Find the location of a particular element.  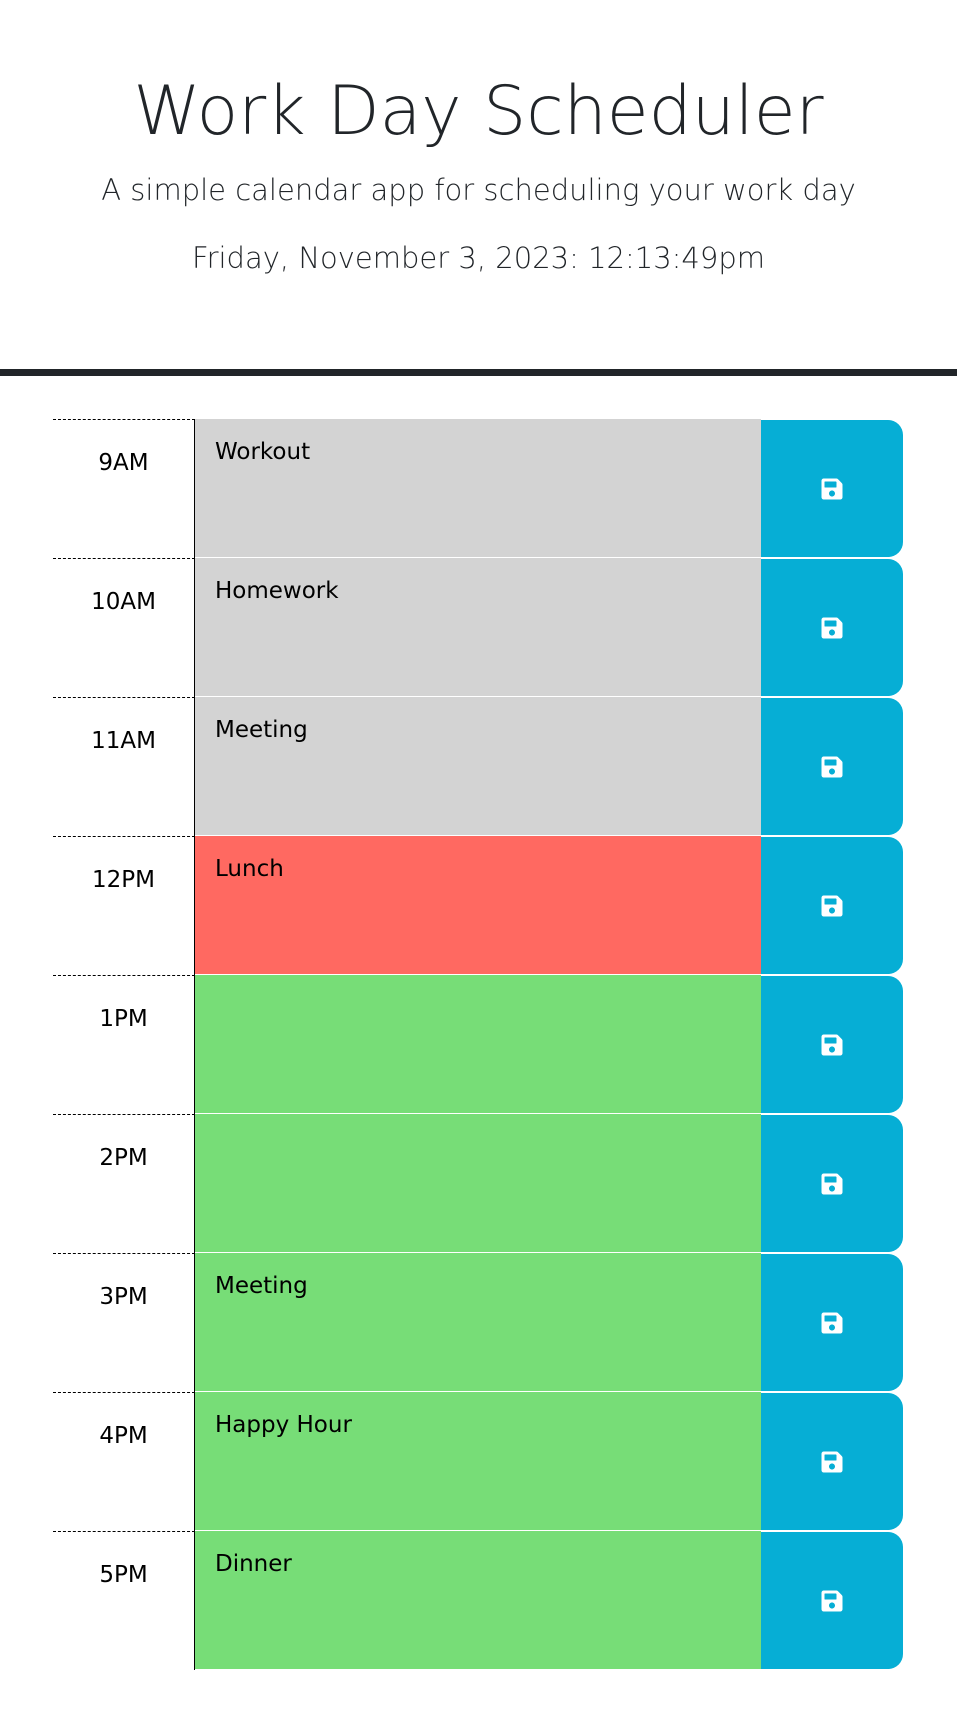

event-description-input: Lunch is located at coordinates (478, 905).